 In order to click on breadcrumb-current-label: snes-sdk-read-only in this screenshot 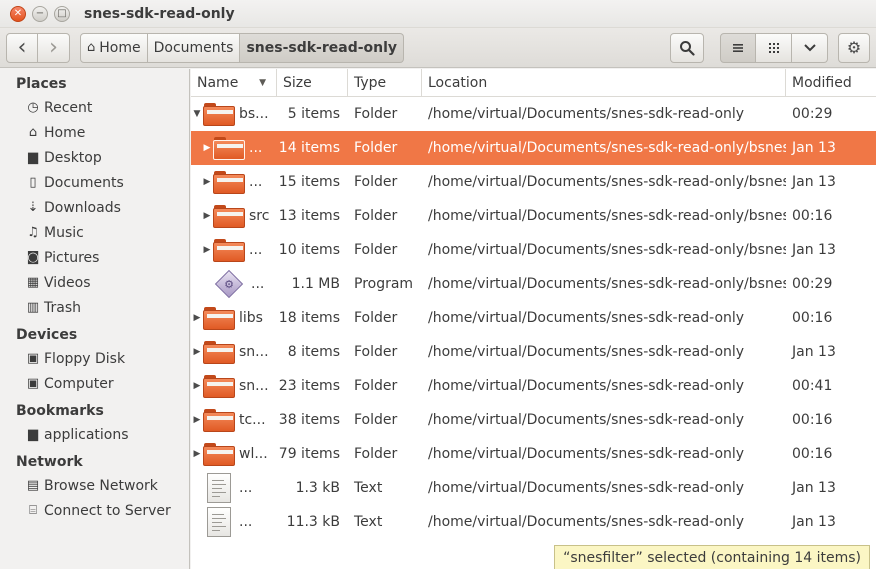, I will do `click(322, 47)`.